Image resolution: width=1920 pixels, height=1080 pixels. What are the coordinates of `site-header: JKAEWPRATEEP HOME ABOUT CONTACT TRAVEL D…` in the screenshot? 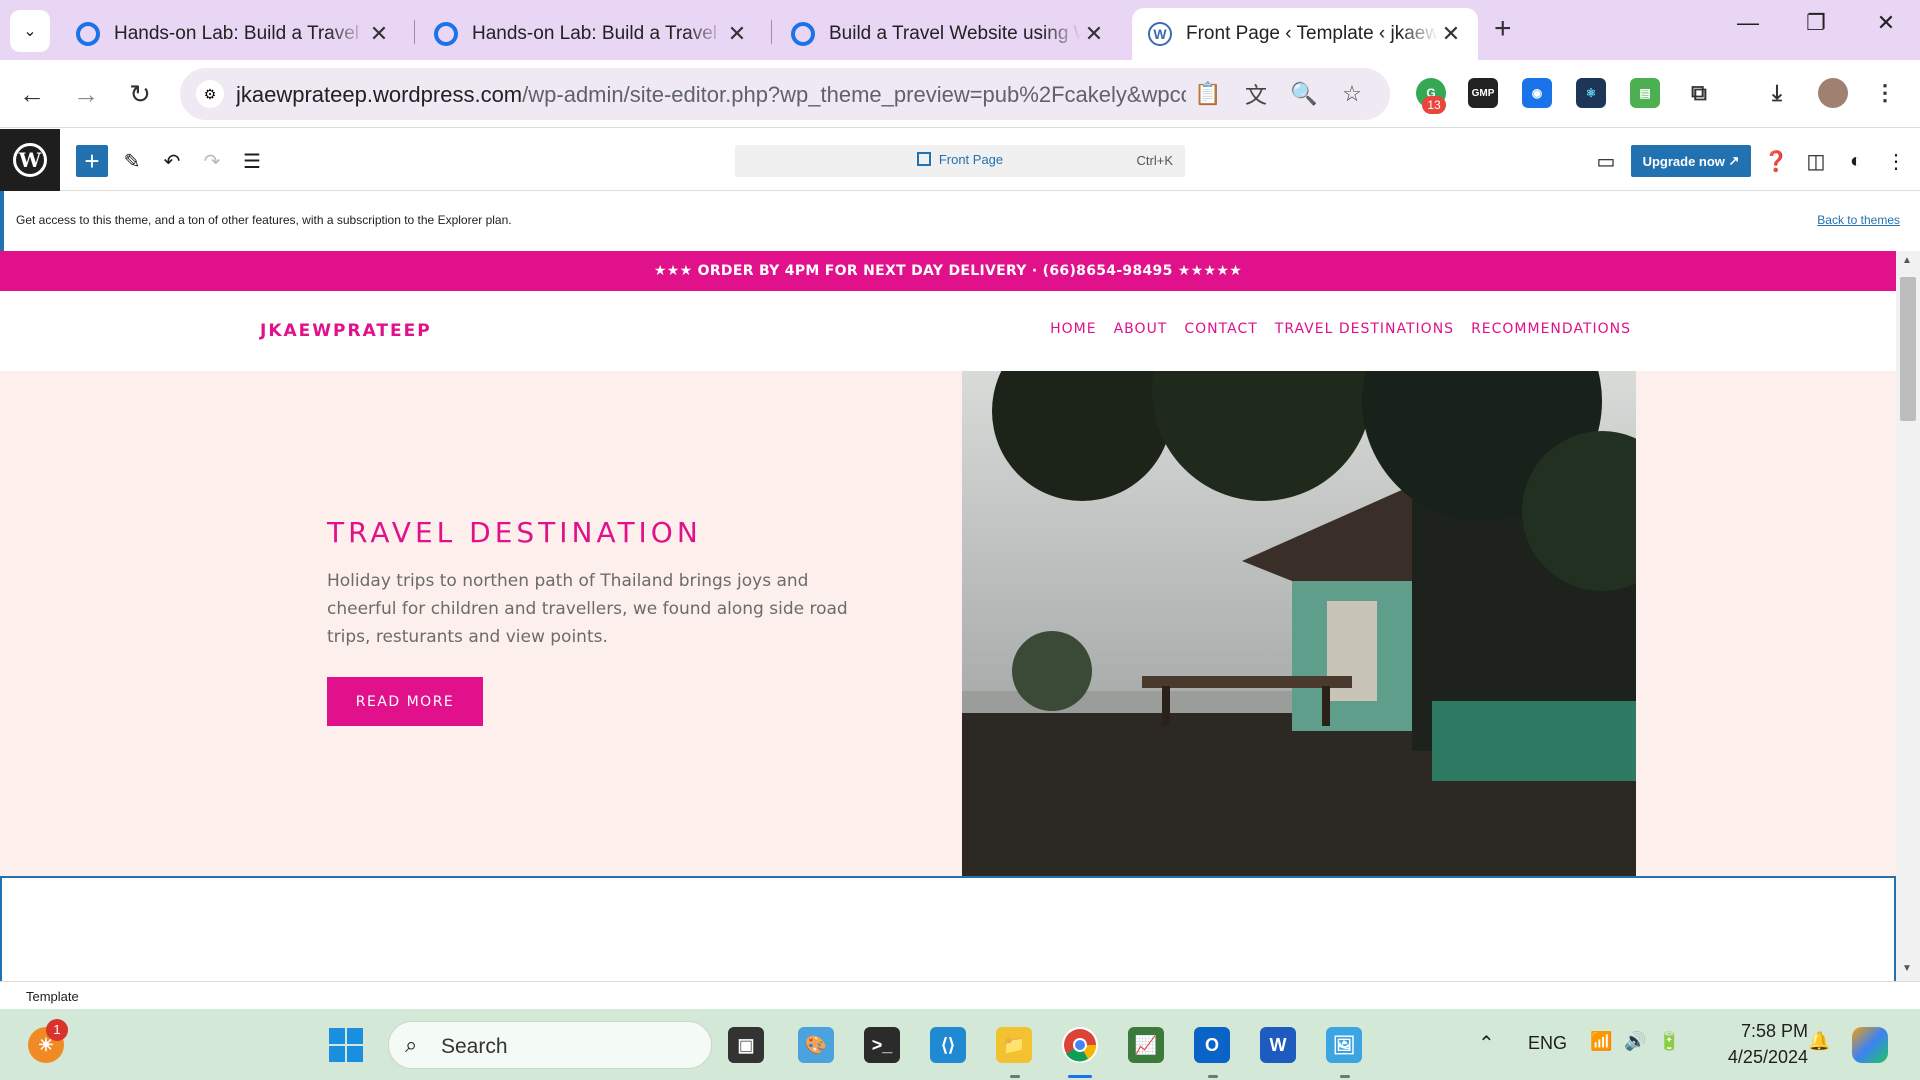 It's located at (948, 331).